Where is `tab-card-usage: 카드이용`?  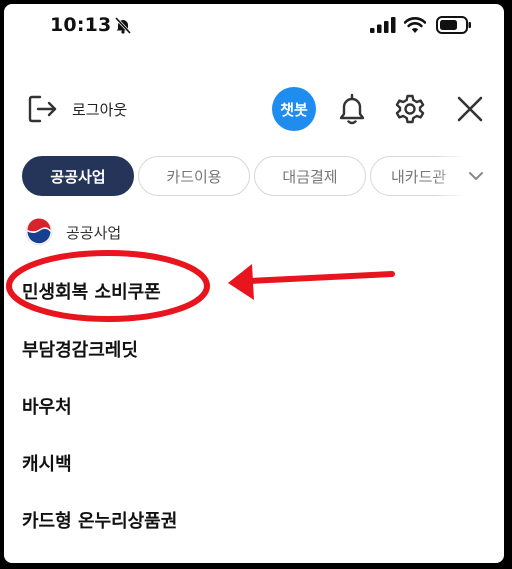 tab-card-usage: 카드이용 is located at coordinates (194, 176).